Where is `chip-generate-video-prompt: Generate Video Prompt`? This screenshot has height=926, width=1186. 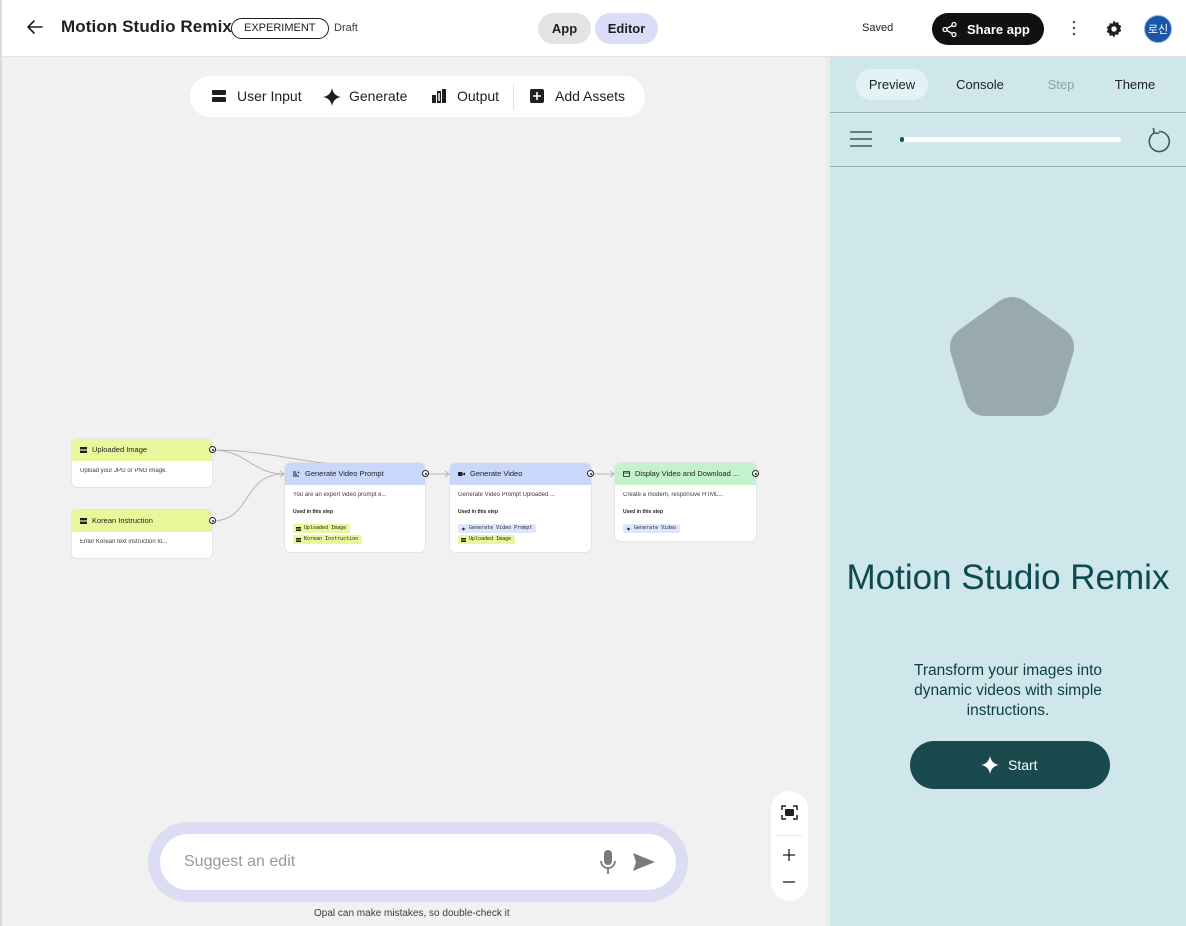
chip-generate-video-prompt: Generate Video Prompt is located at coordinates (497, 528).